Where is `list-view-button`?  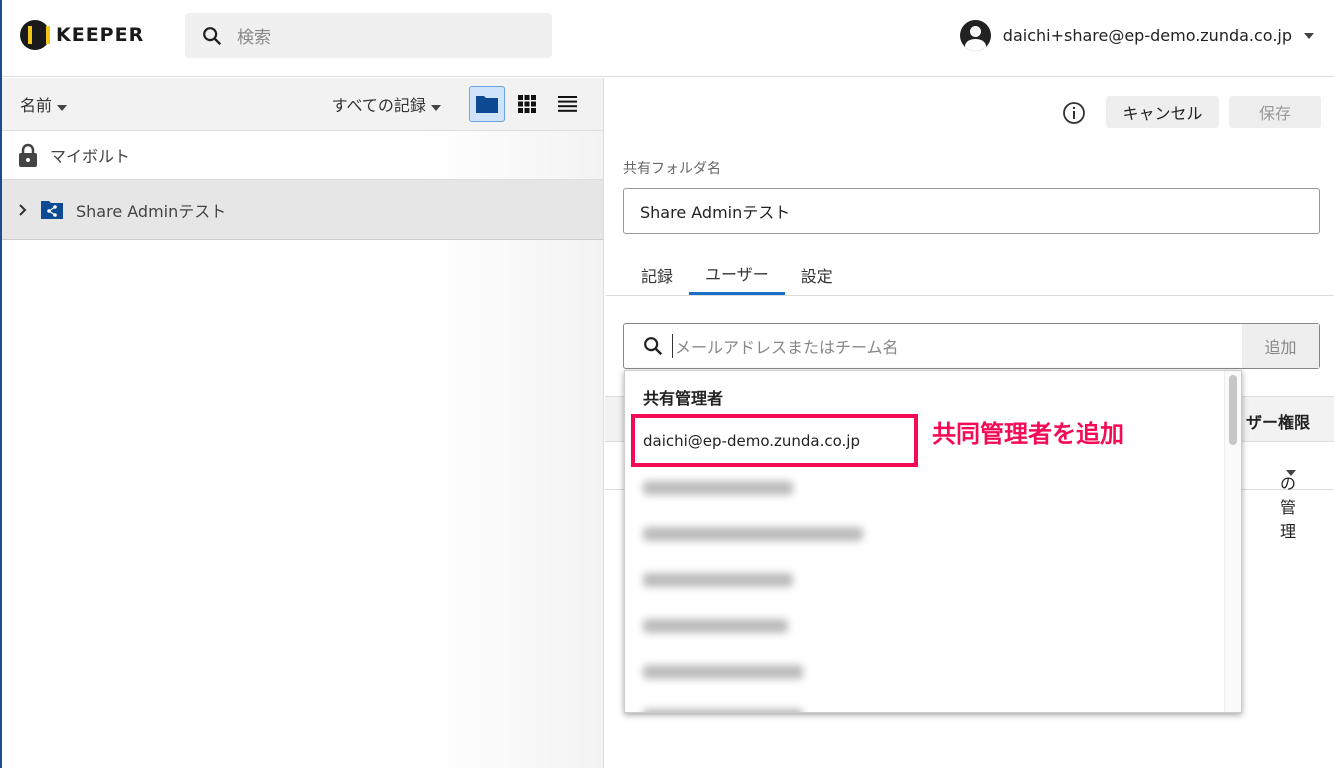
list-view-button is located at coordinates (567, 104).